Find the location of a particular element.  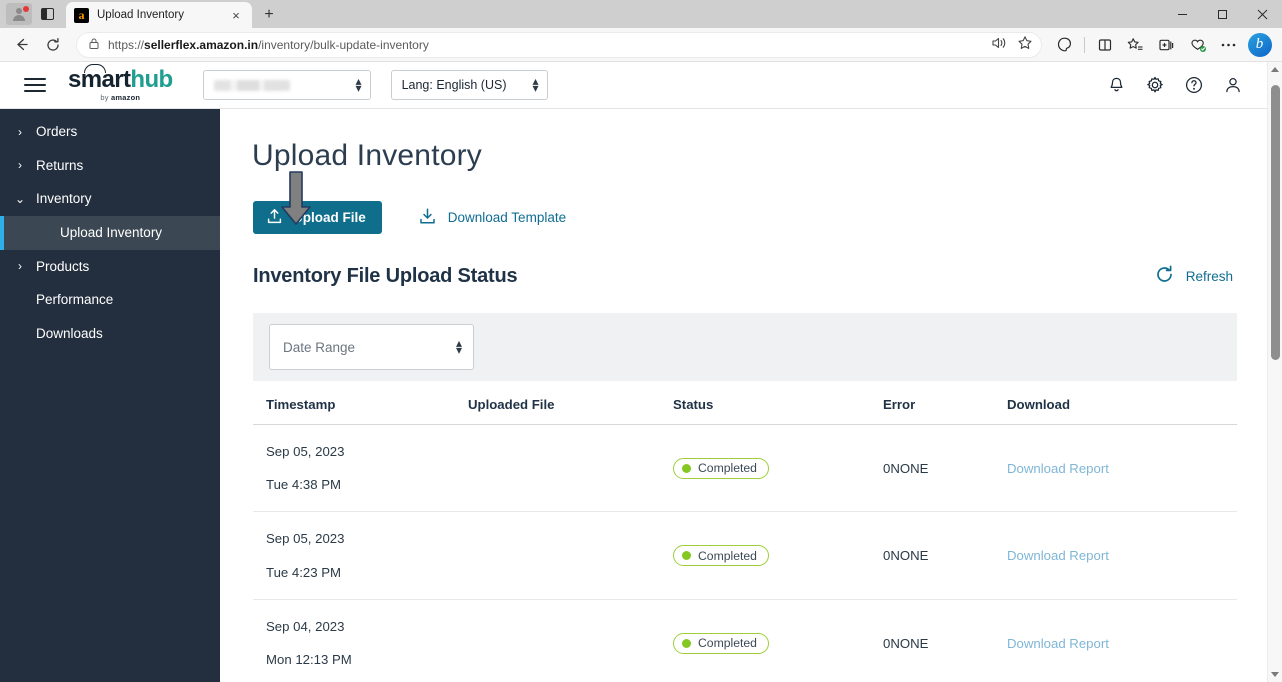

sidebar-item-label: Products is located at coordinates (63, 266).